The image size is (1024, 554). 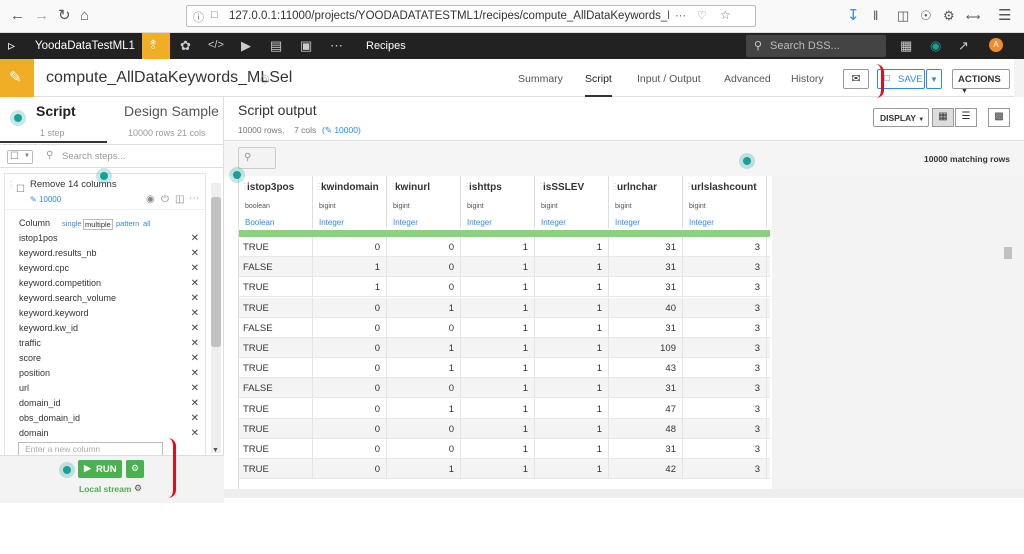 What do you see at coordinates (973, 18) in the screenshot?
I see `extension2-icon: ⟷` at bounding box center [973, 18].